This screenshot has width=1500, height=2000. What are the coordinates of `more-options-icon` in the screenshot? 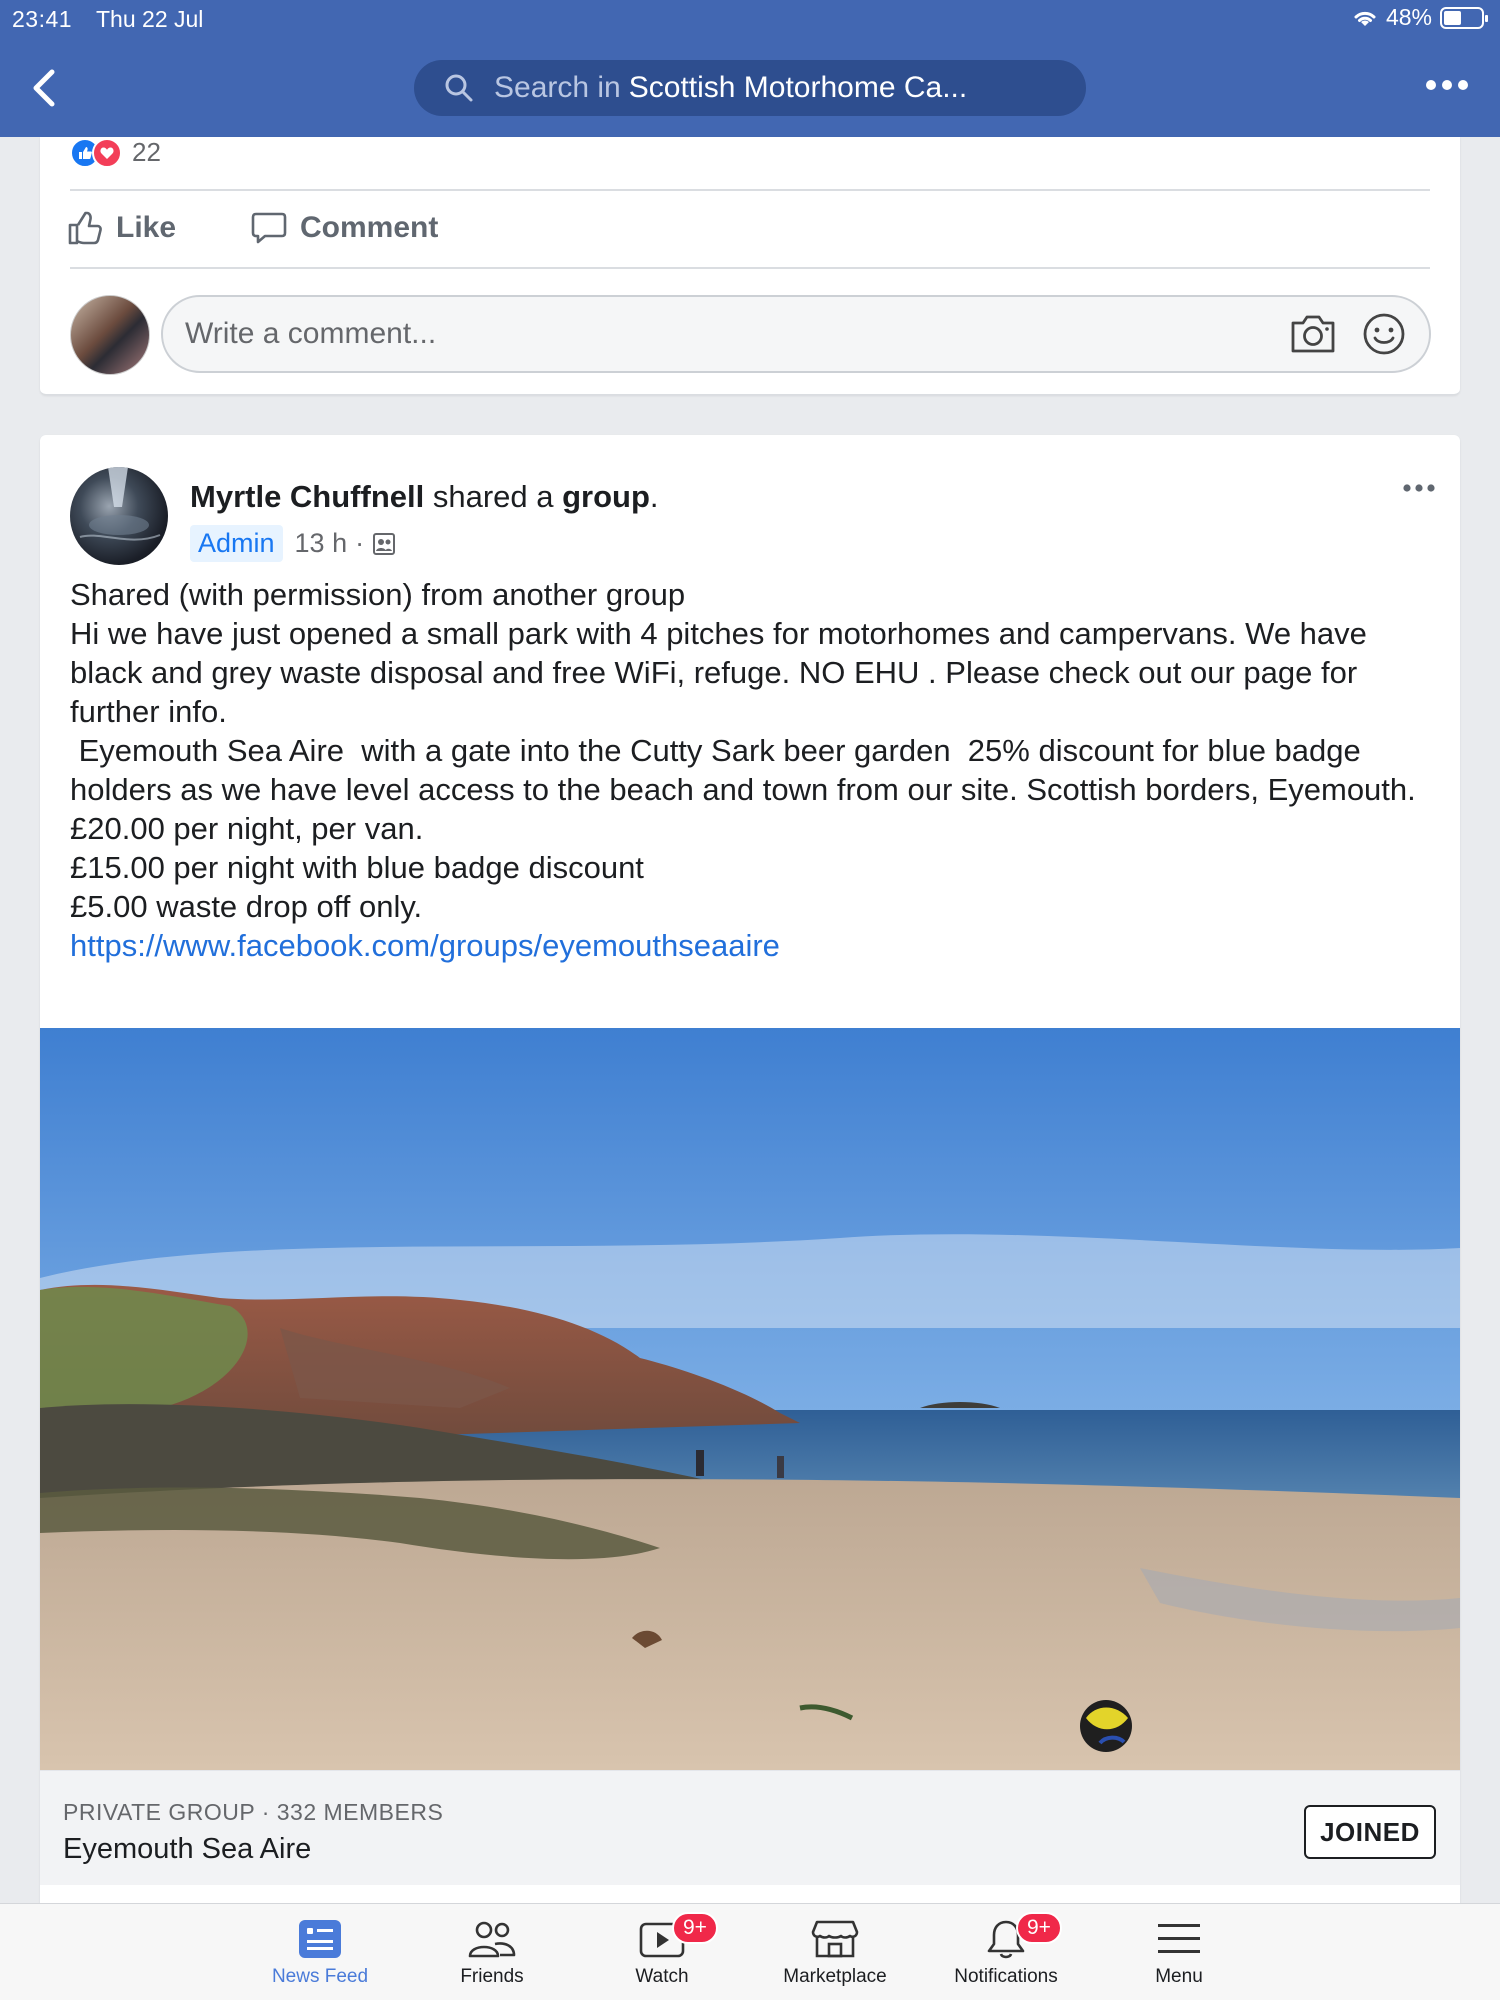 It's located at (1447, 85).